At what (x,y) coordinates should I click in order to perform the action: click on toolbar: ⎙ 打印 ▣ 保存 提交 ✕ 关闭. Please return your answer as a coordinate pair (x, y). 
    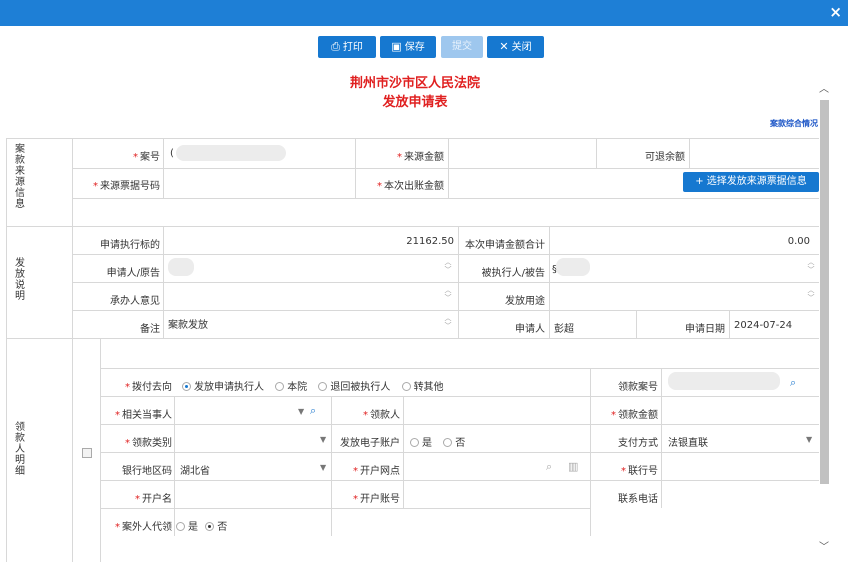
    Looking at the image, I should click on (424, 47).